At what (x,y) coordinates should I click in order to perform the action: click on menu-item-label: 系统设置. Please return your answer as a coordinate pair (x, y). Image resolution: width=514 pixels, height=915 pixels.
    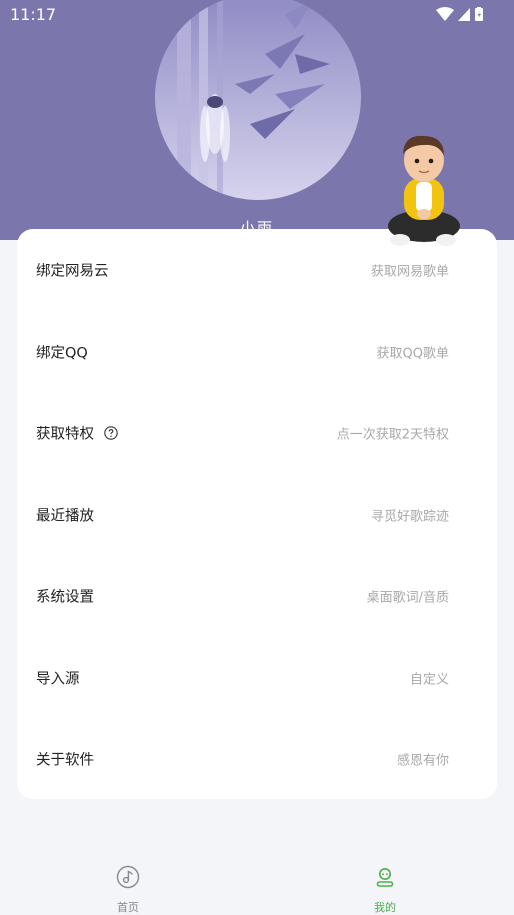
    Looking at the image, I should click on (65, 597).